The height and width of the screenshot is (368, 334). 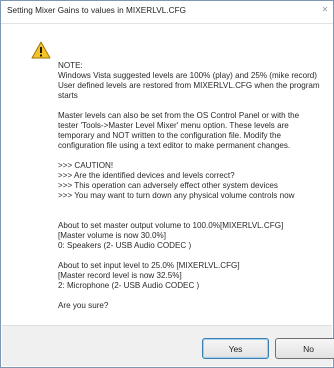 I want to click on no-button: No, so click(x=304, y=348).